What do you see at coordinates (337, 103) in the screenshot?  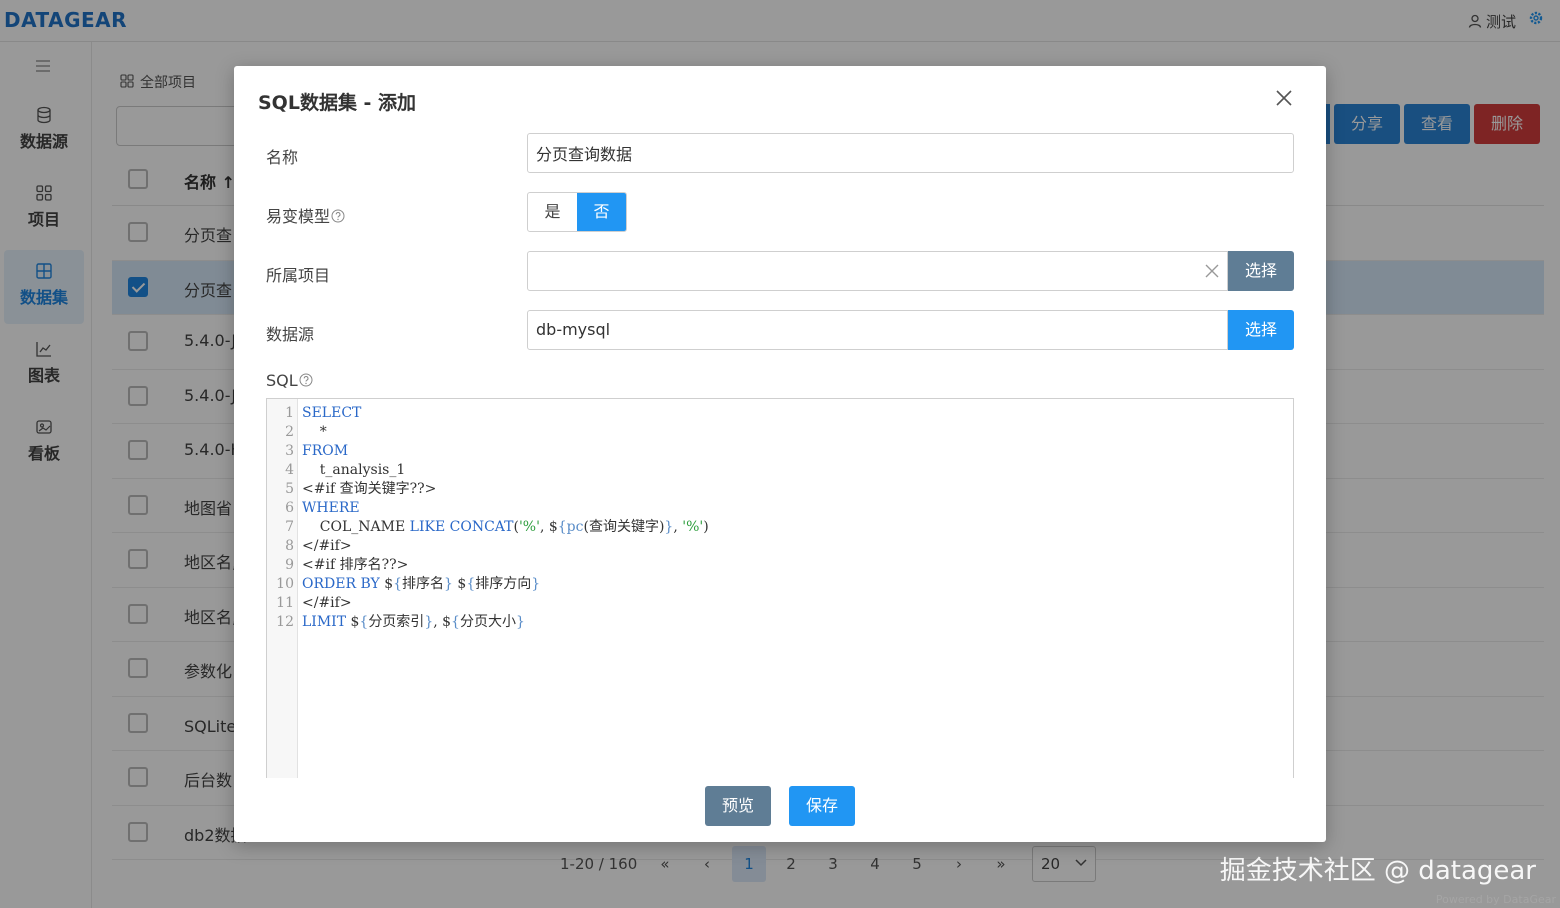 I see `dialog-title: SQL数据集 - 添加` at bounding box center [337, 103].